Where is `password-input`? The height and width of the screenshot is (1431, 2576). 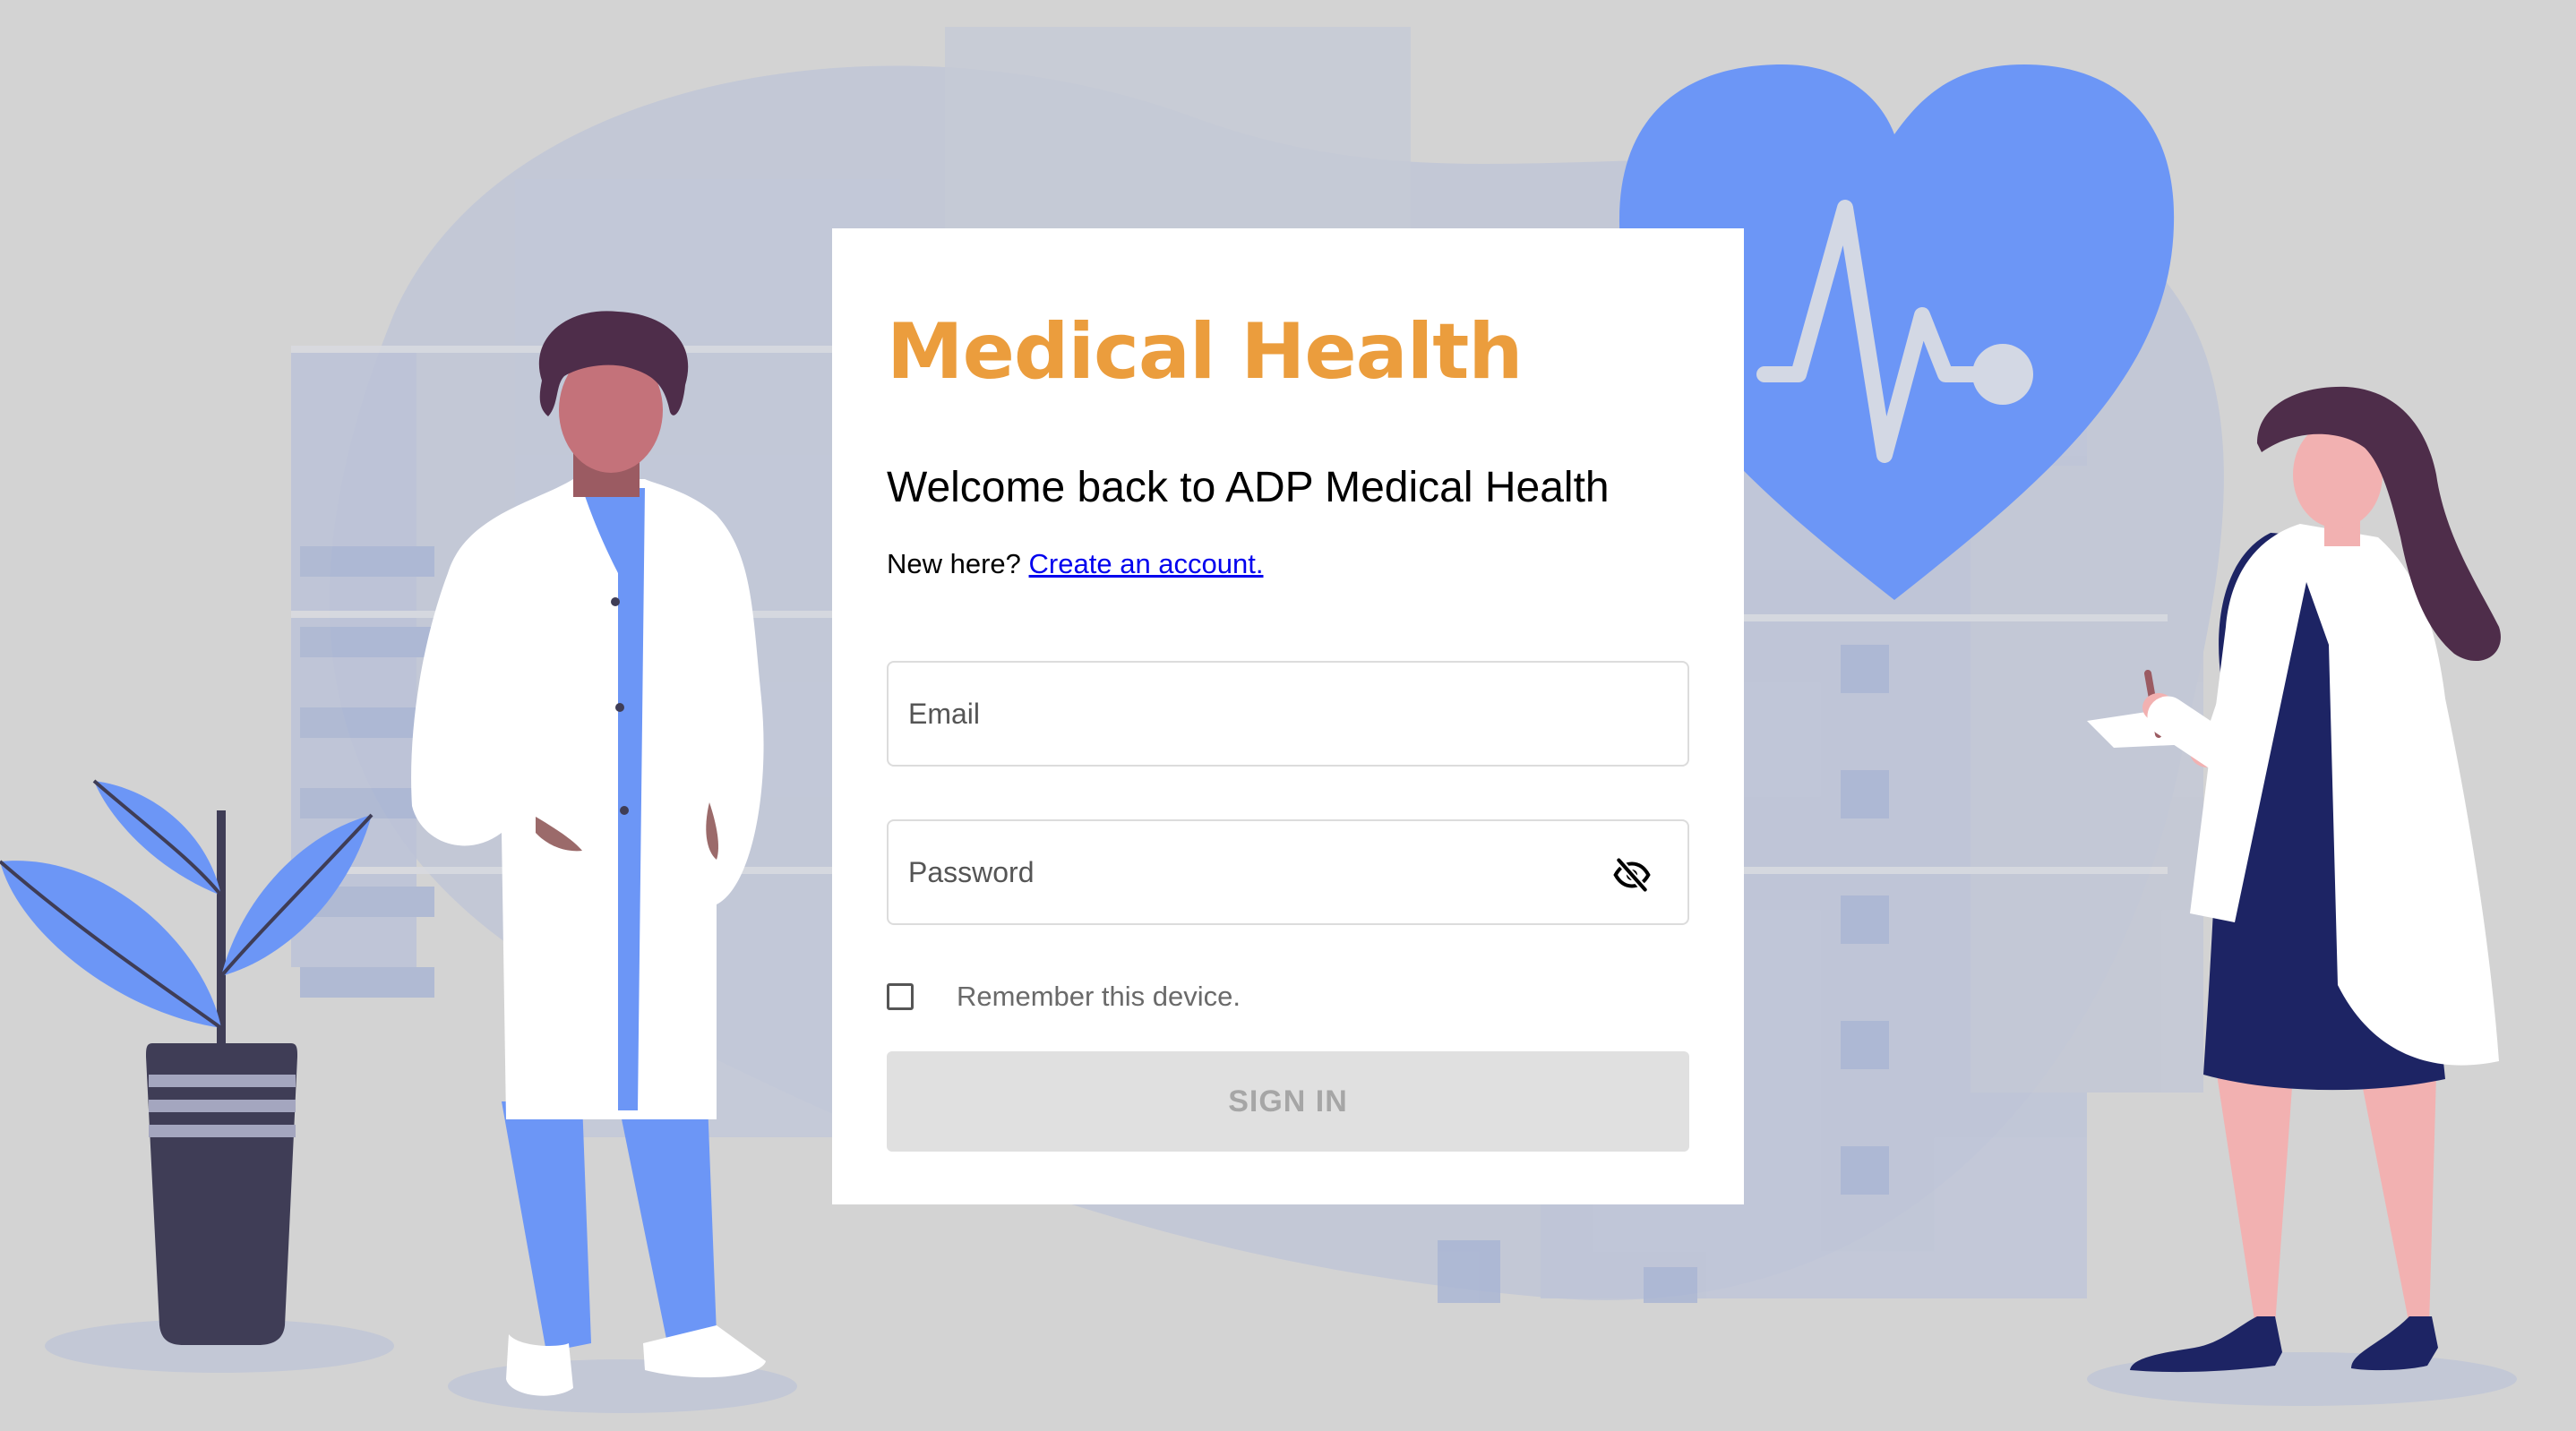 password-input is located at coordinates (1288, 872).